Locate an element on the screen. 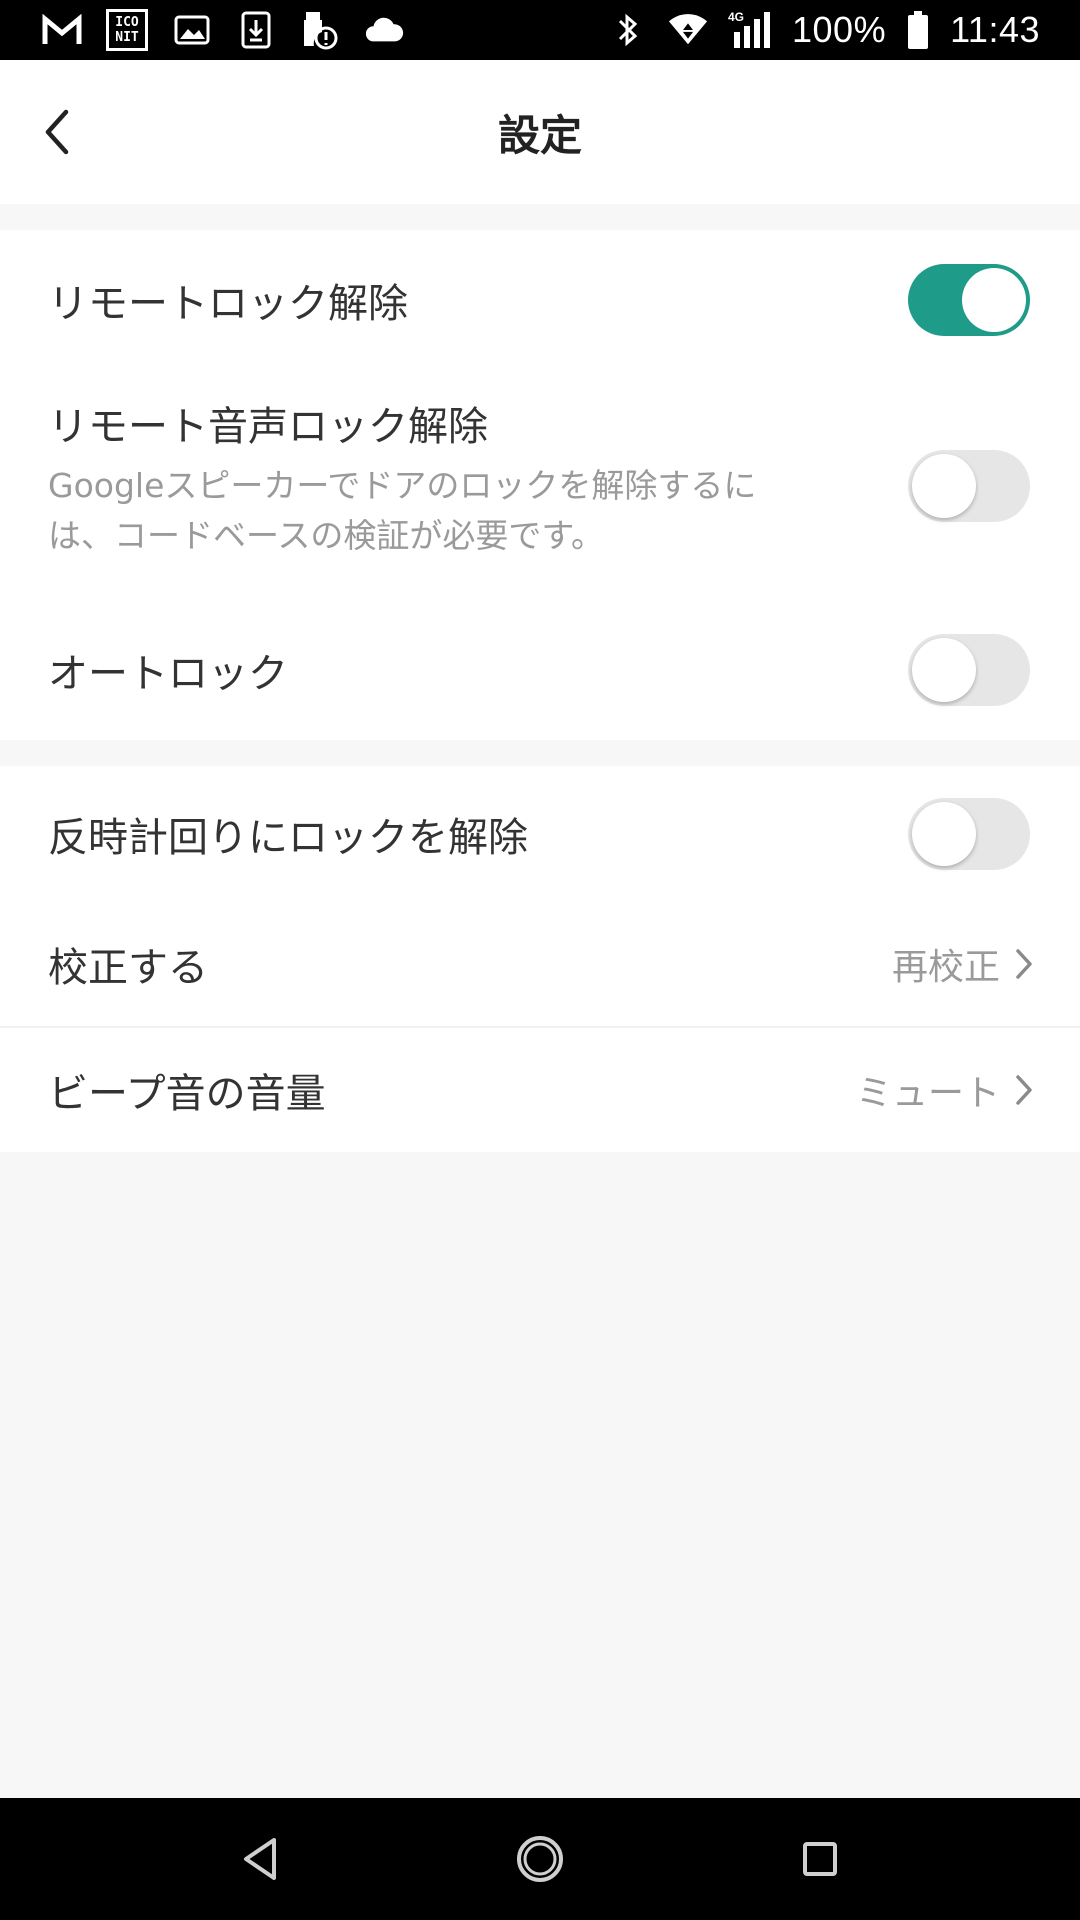 The width and height of the screenshot is (1080, 1920). system-nav-bar is located at coordinates (540, 1859).